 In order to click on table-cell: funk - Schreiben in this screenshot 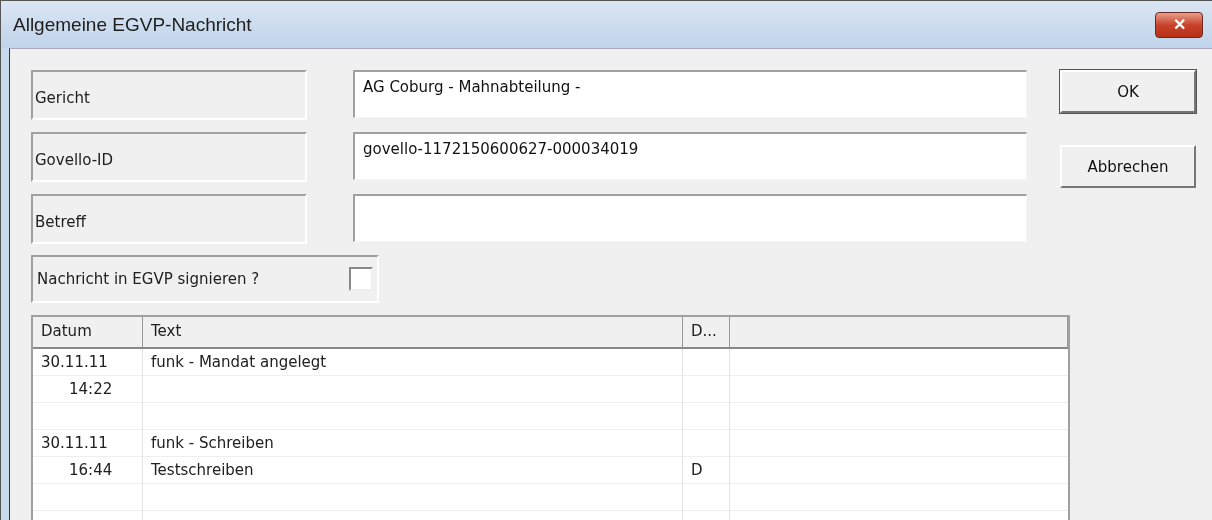, I will do `click(413, 443)`.